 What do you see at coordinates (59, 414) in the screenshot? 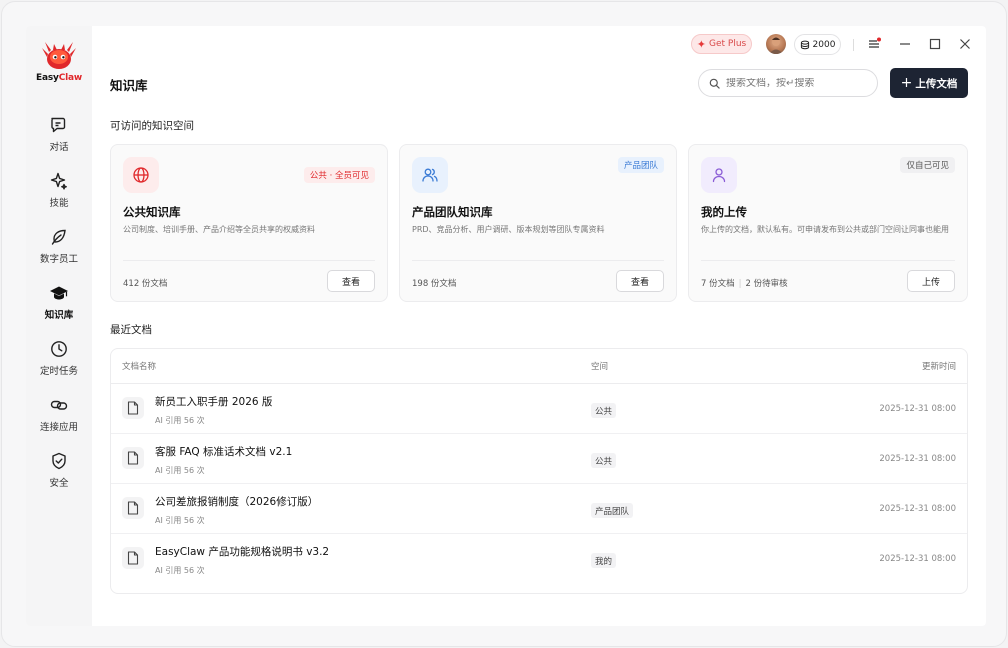
I see `sidebar-item-connected-apps: 连接应用` at bounding box center [59, 414].